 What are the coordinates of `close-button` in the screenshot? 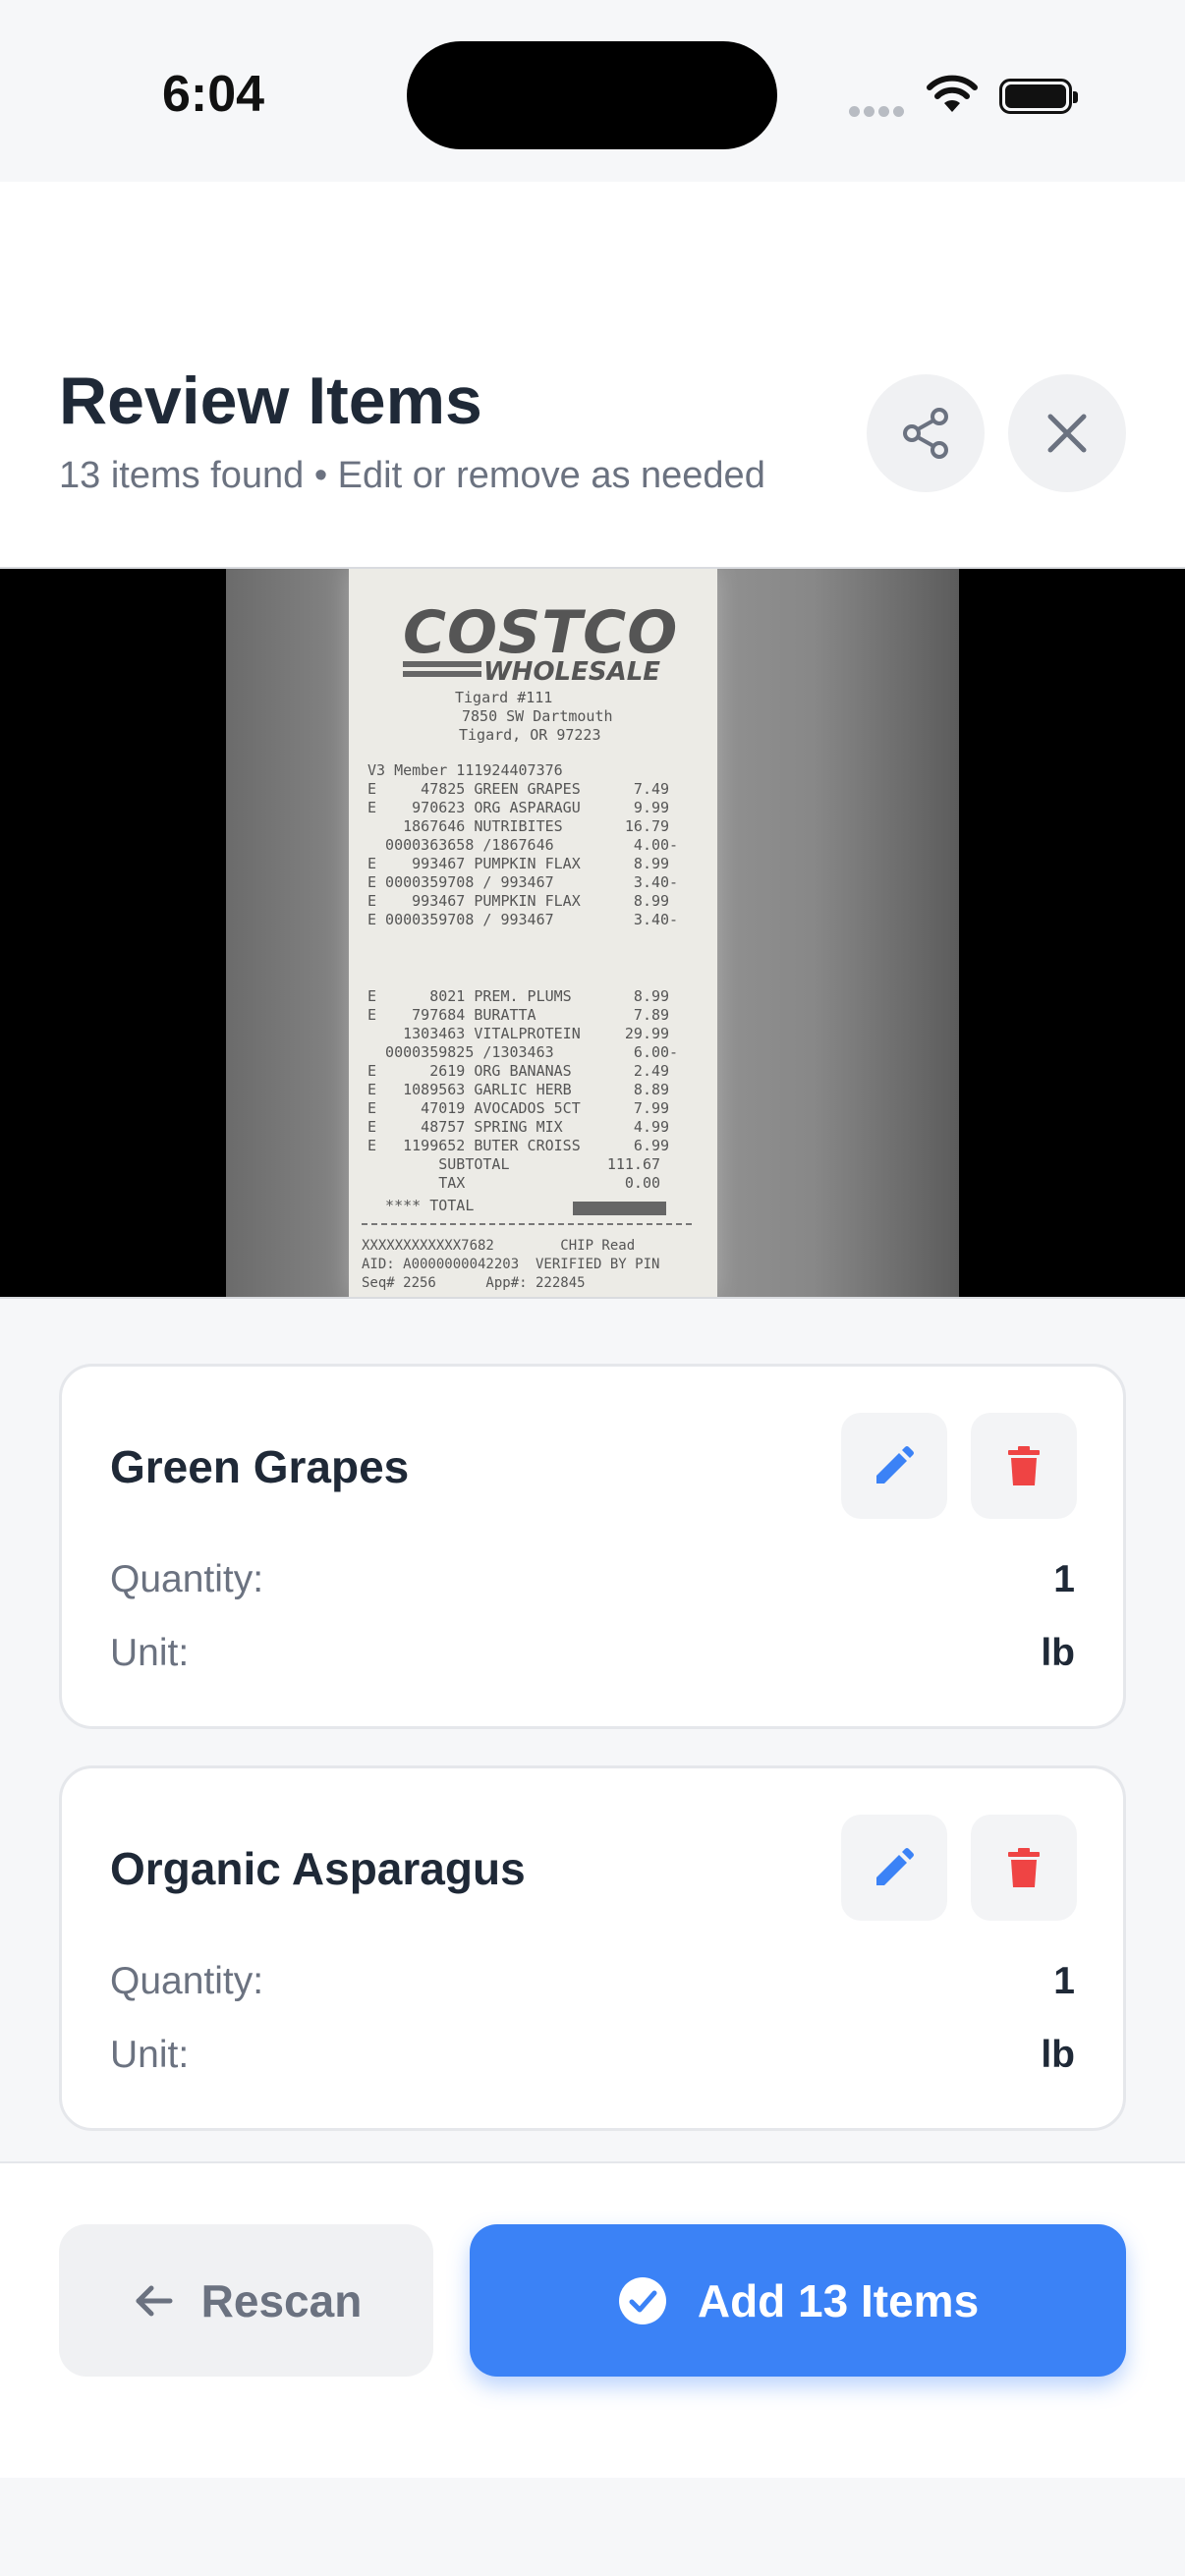 It's located at (1067, 433).